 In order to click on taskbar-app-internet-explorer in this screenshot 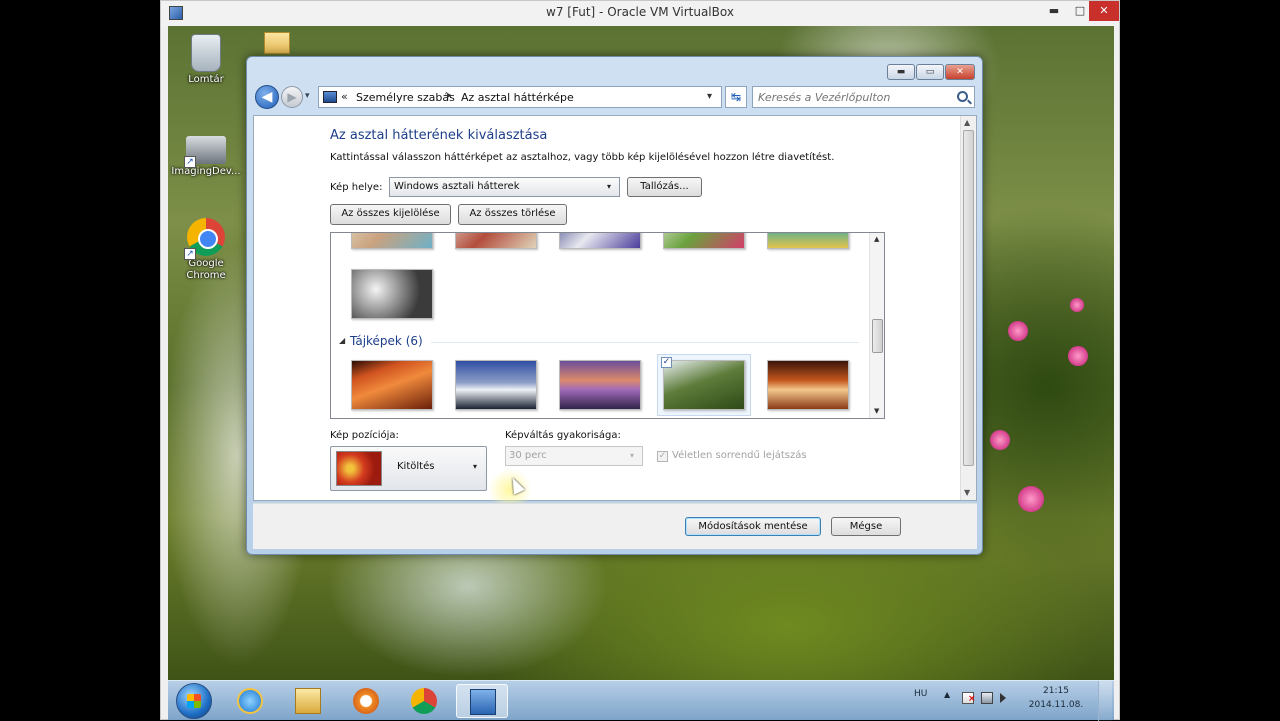, I will do `click(250, 701)`.